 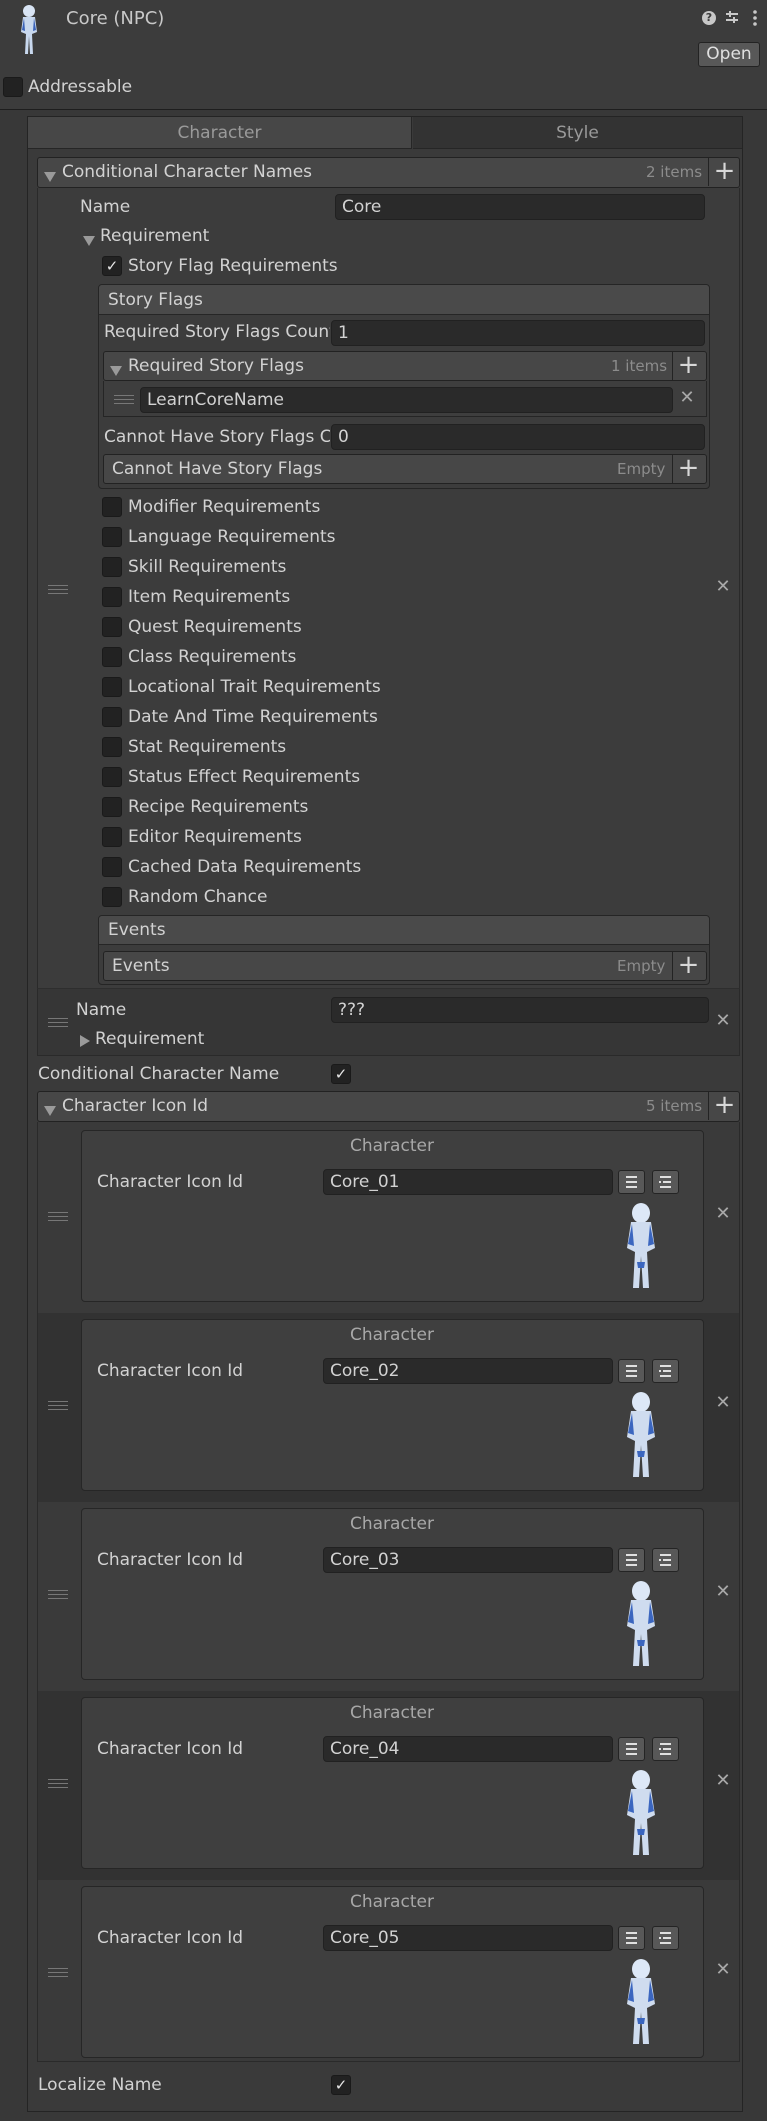 I want to click on requirement-checkbox-label: Skill Requirements, so click(x=207, y=567).